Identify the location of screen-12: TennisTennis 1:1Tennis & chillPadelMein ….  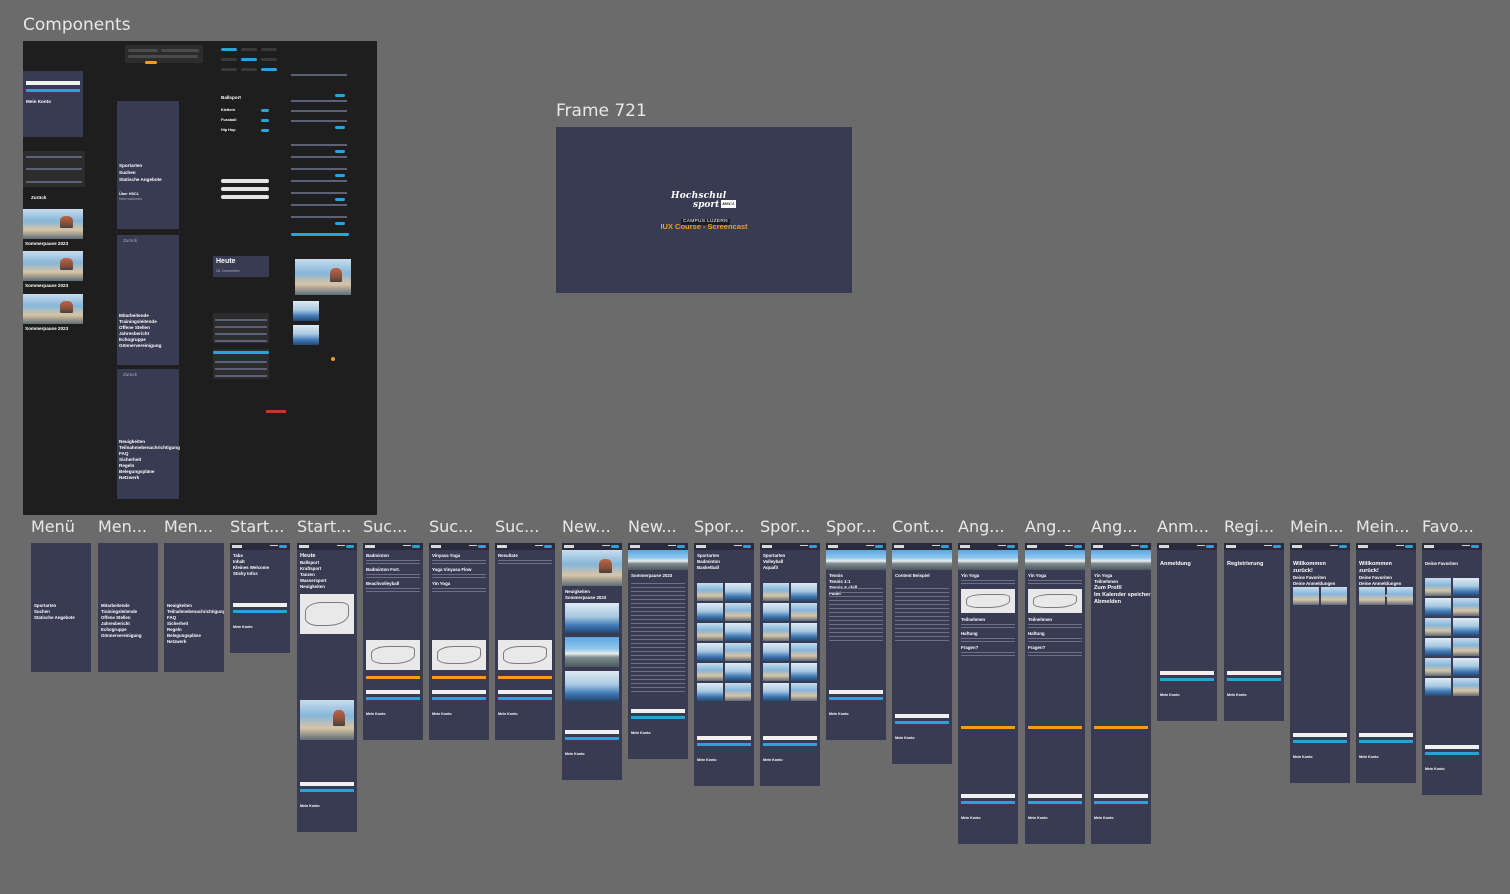
(856, 641).